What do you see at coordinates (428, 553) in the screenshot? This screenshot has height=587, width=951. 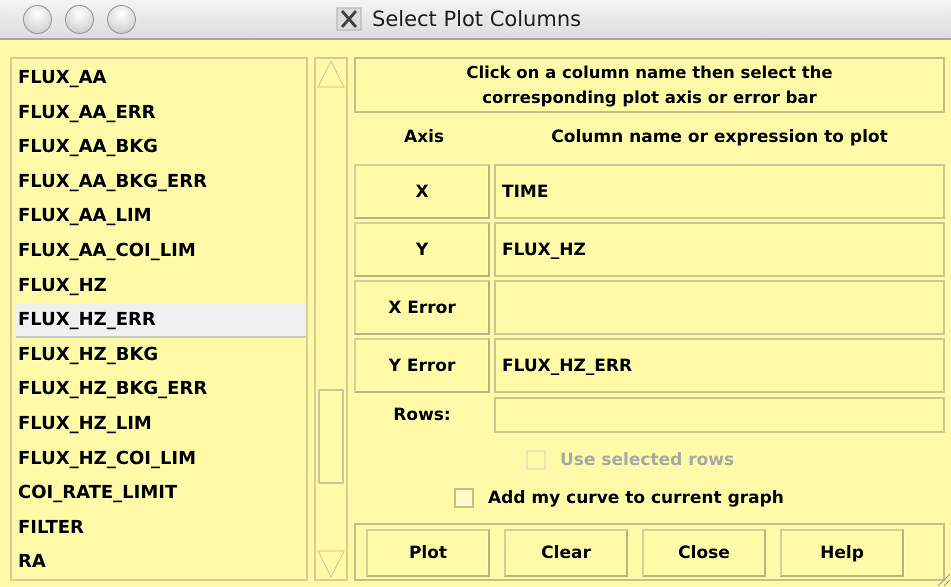 I see `dialog-button: Plot` at bounding box center [428, 553].